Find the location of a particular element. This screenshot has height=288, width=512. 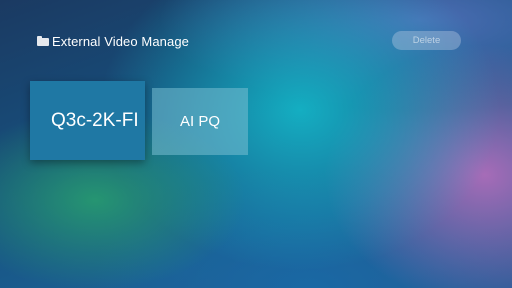

video-item-ai-pq: AI PQ is located at coordinates (200, 121).